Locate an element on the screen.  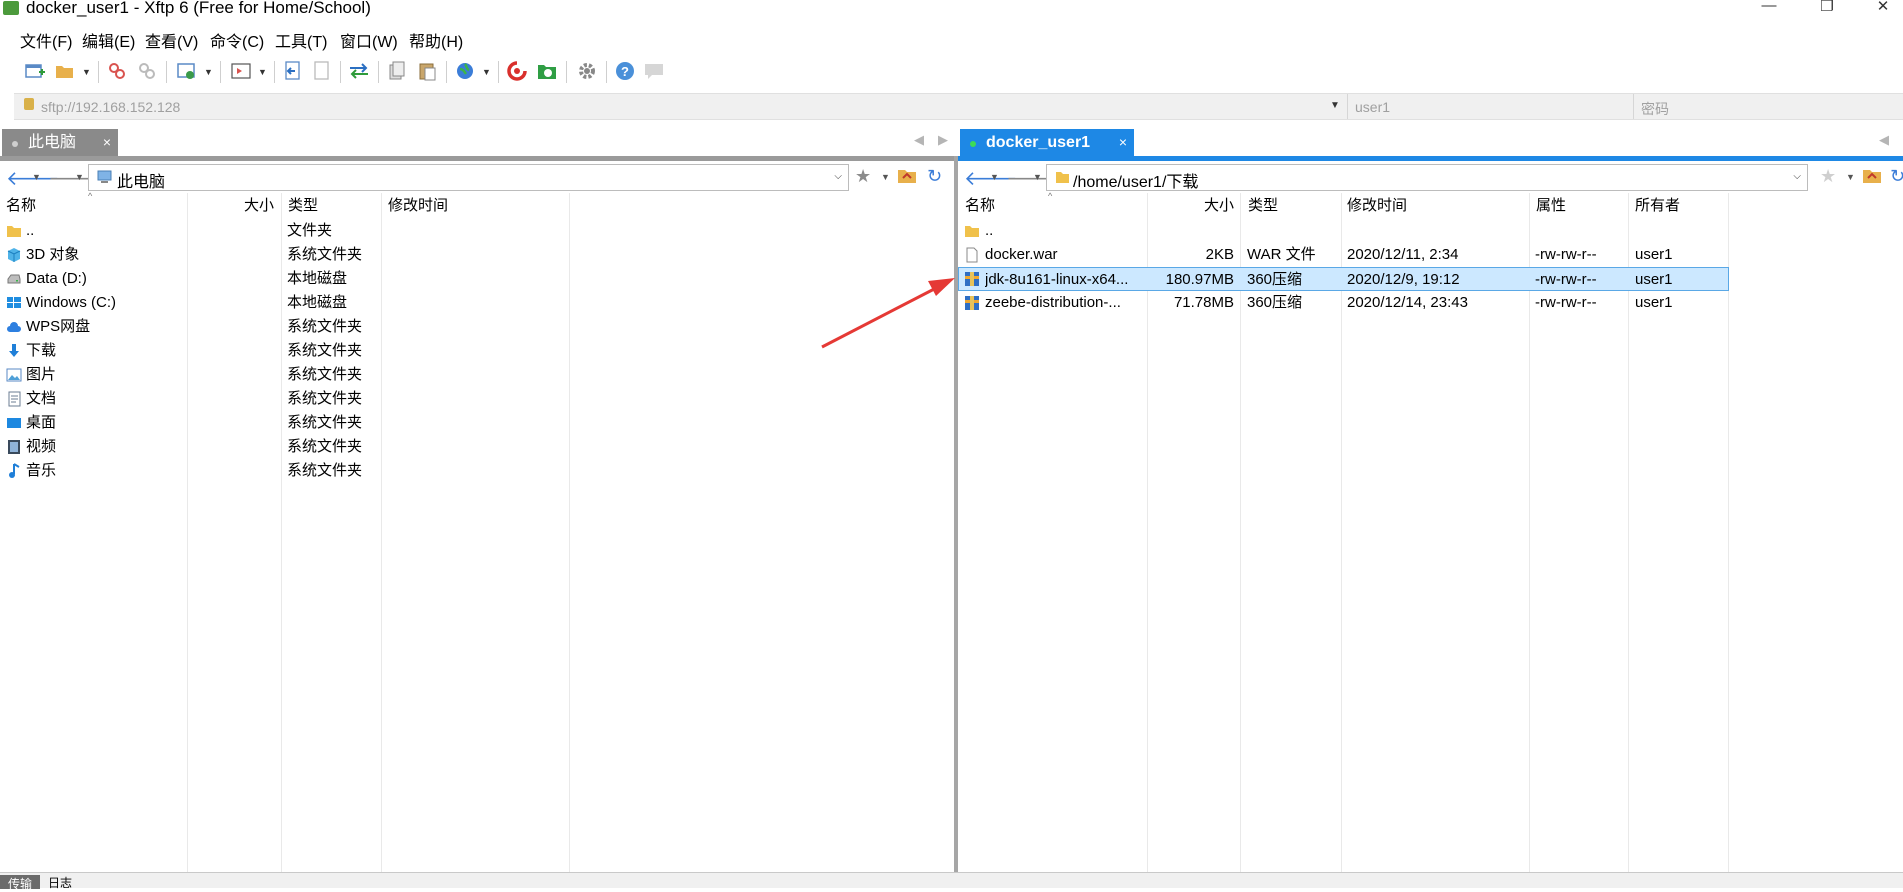
menu-help: 帮助(H) is located at coordinates (436, 40).